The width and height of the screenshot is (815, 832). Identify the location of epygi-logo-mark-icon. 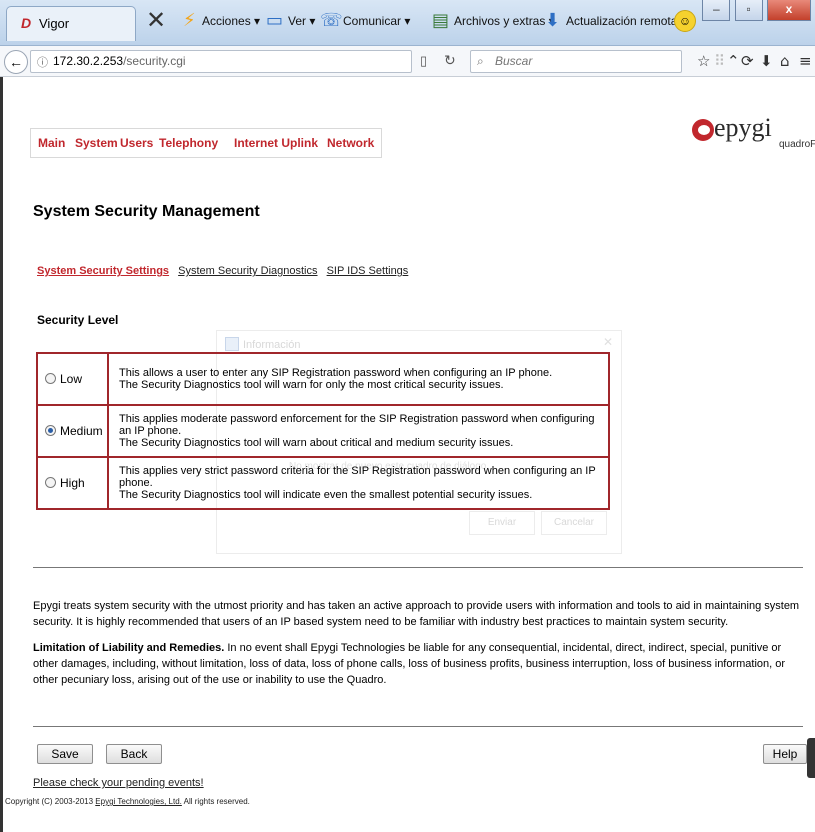
(703, 130).